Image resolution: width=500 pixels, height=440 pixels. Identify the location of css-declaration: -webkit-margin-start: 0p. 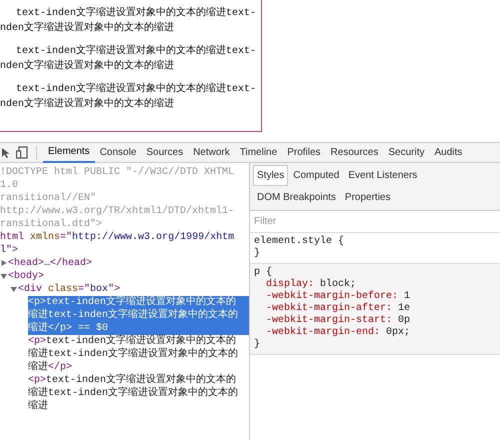
(337, 320).